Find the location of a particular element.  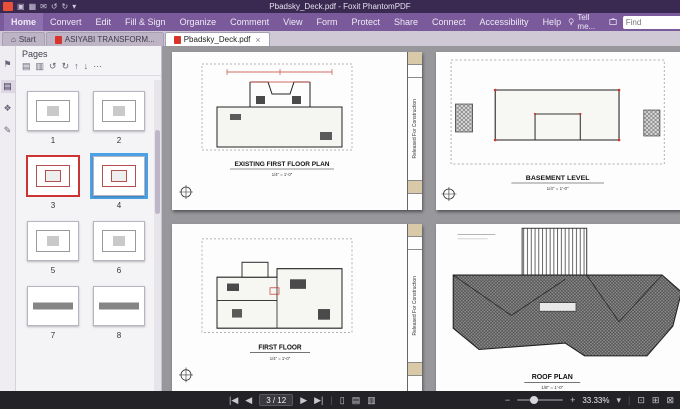

panel-scrollbar-thumb is located at coordinates (157, 171).